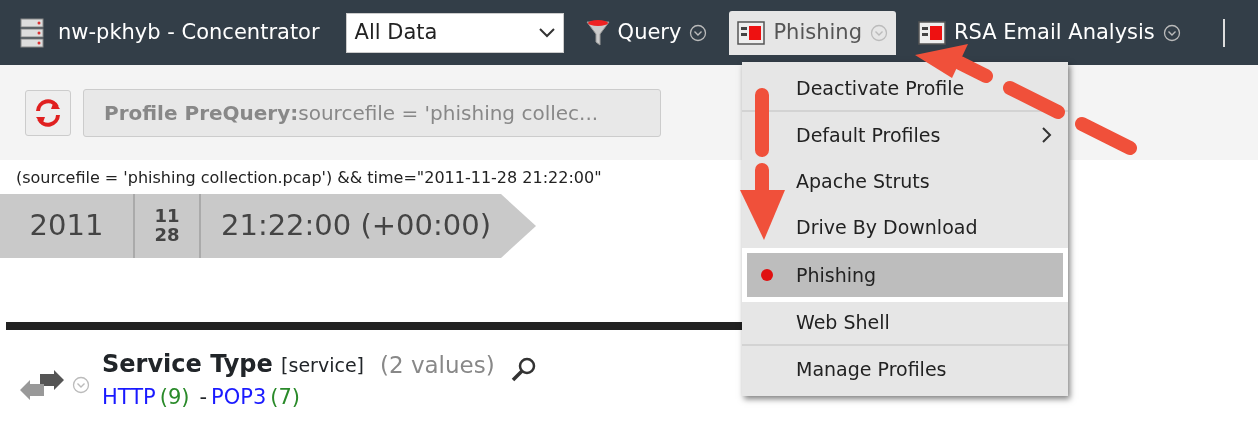 This screenshot has width=1258, height=436. I want to click on value-link: POP3, so click(239, 398).